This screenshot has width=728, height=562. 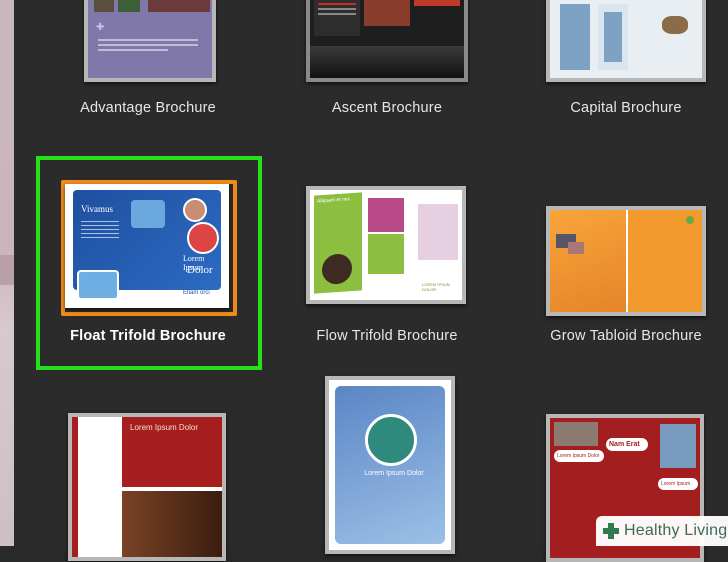 What do you see at coordinates (148, 336) in the screenshot?
I see `template-label: Float Trifold Brochure` at bounding box center [148, 336].